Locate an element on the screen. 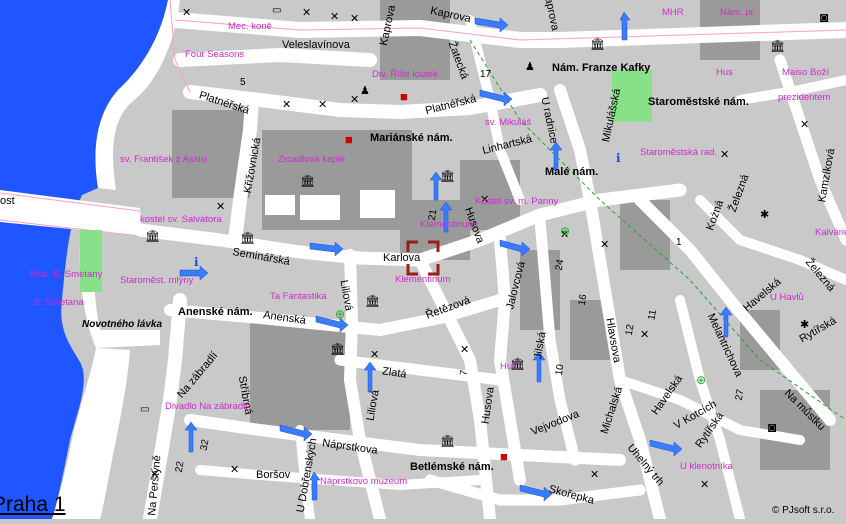 The height and width of the screenshot is (524, 846). house-number: 17 is located at coordinates (486, 74).